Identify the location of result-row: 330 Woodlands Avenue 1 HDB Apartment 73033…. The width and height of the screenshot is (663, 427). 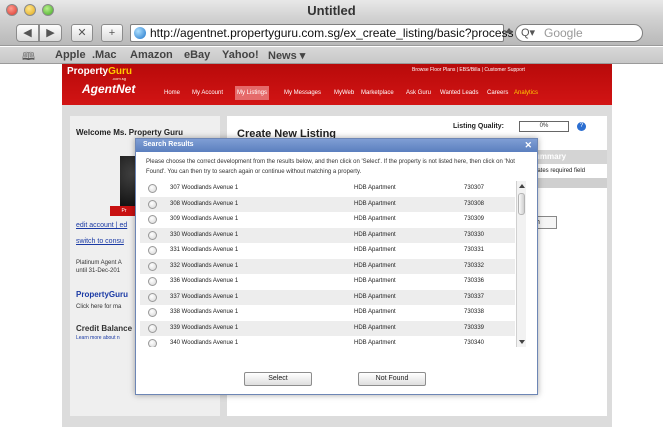
(327, 235).